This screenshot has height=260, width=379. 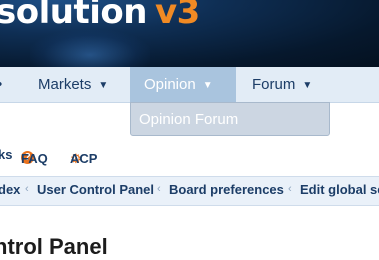 What do you see at coordinates (6, 154) in the screenshot?
I see `quicklink-partial: ks` at bounding box center [6, 154].